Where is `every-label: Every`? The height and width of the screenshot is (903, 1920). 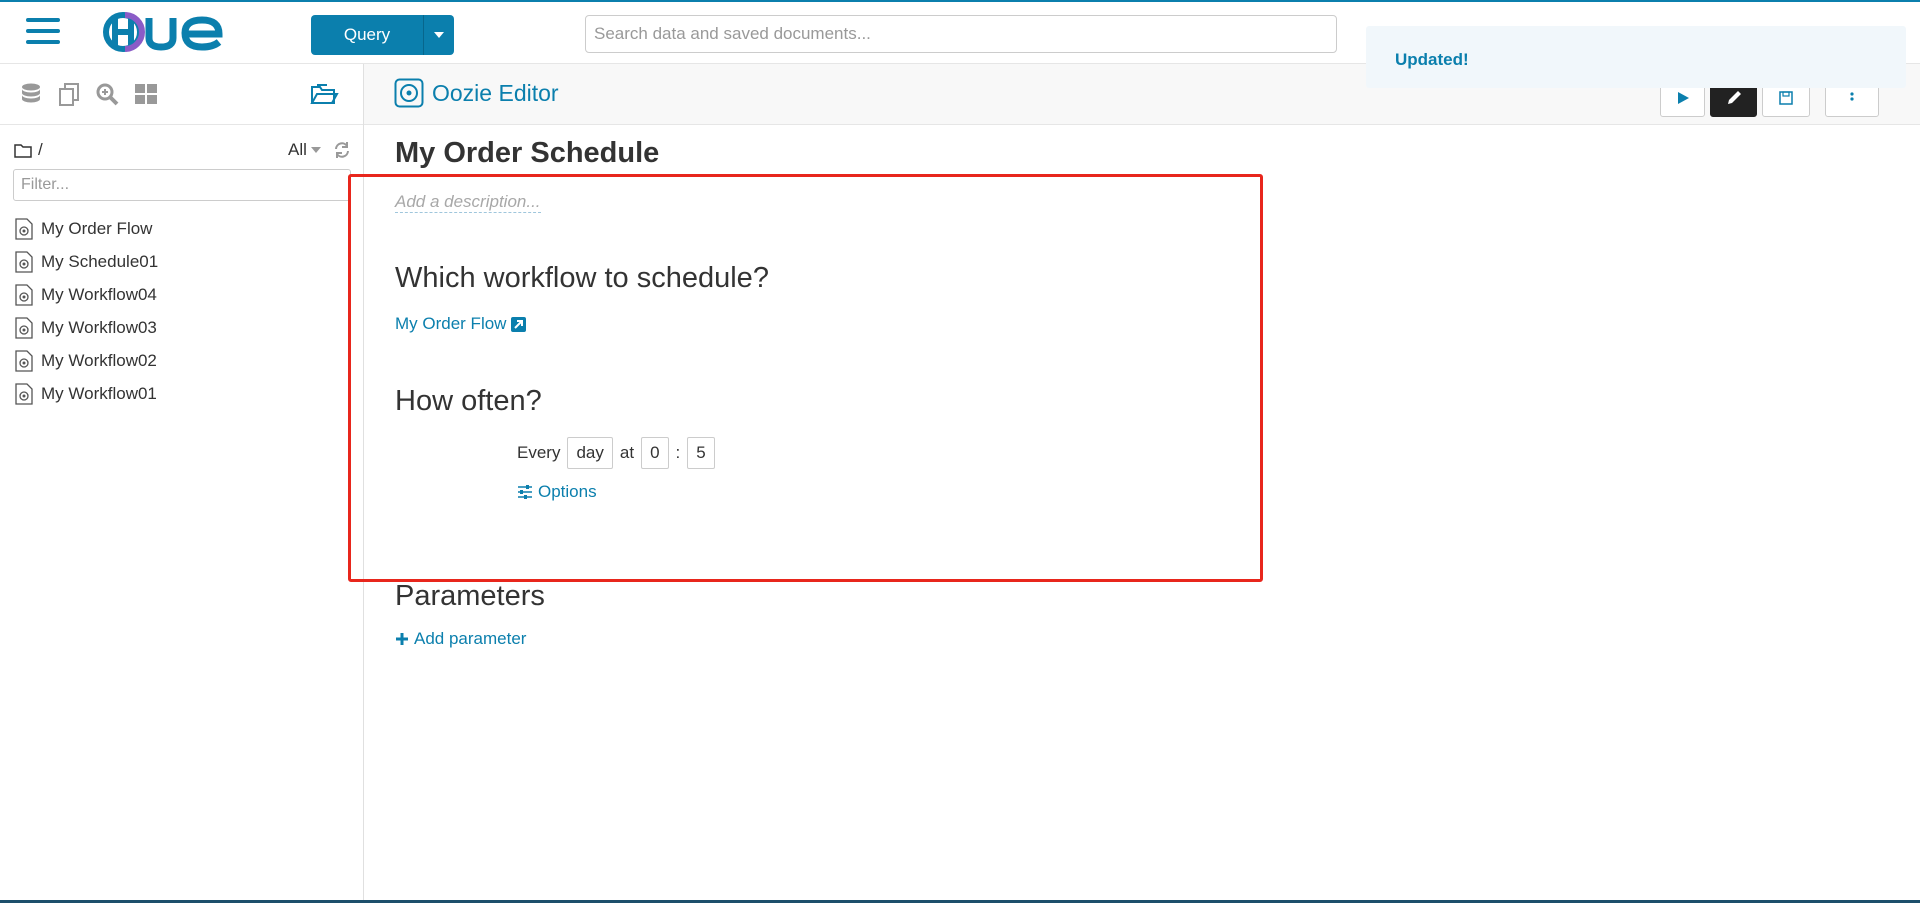 every-label: Every is located at coordinates (539, 452).